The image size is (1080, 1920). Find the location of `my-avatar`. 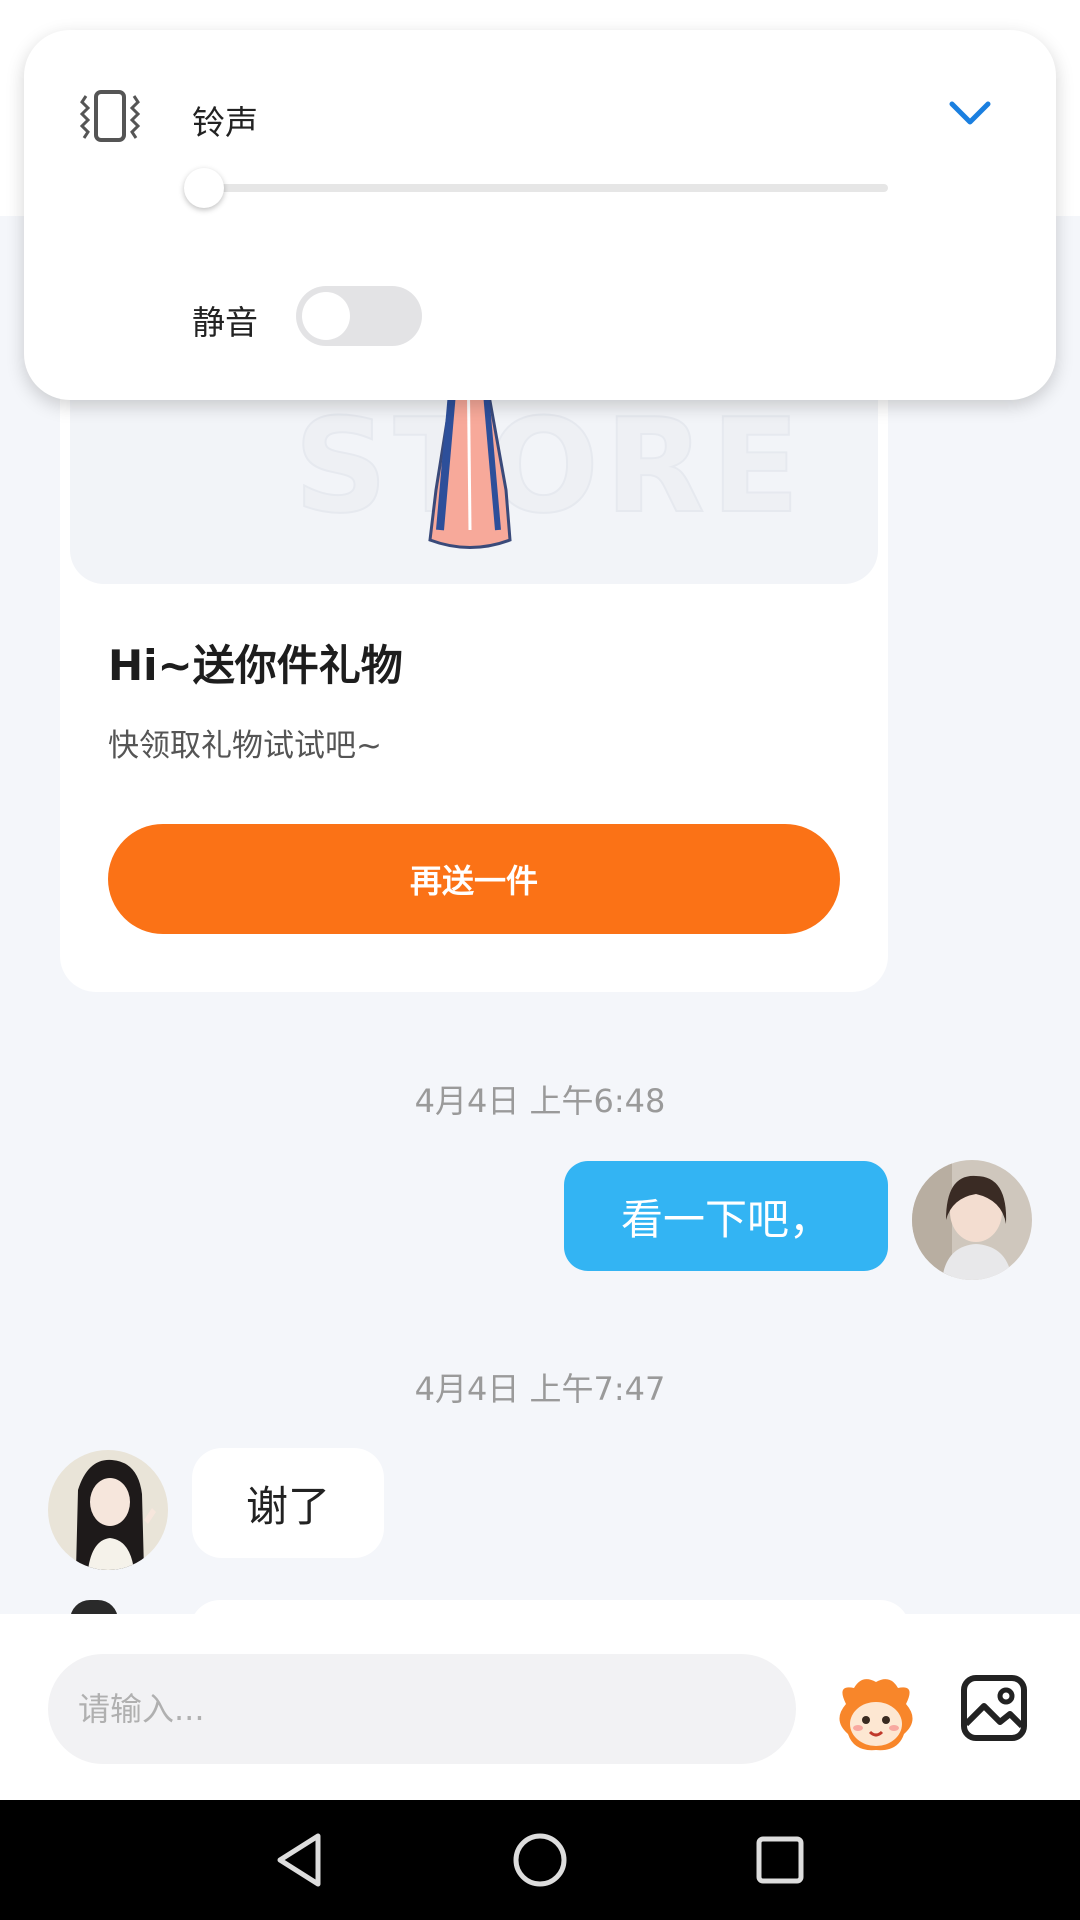

my-avatar is located at coordinates (972, 1220).